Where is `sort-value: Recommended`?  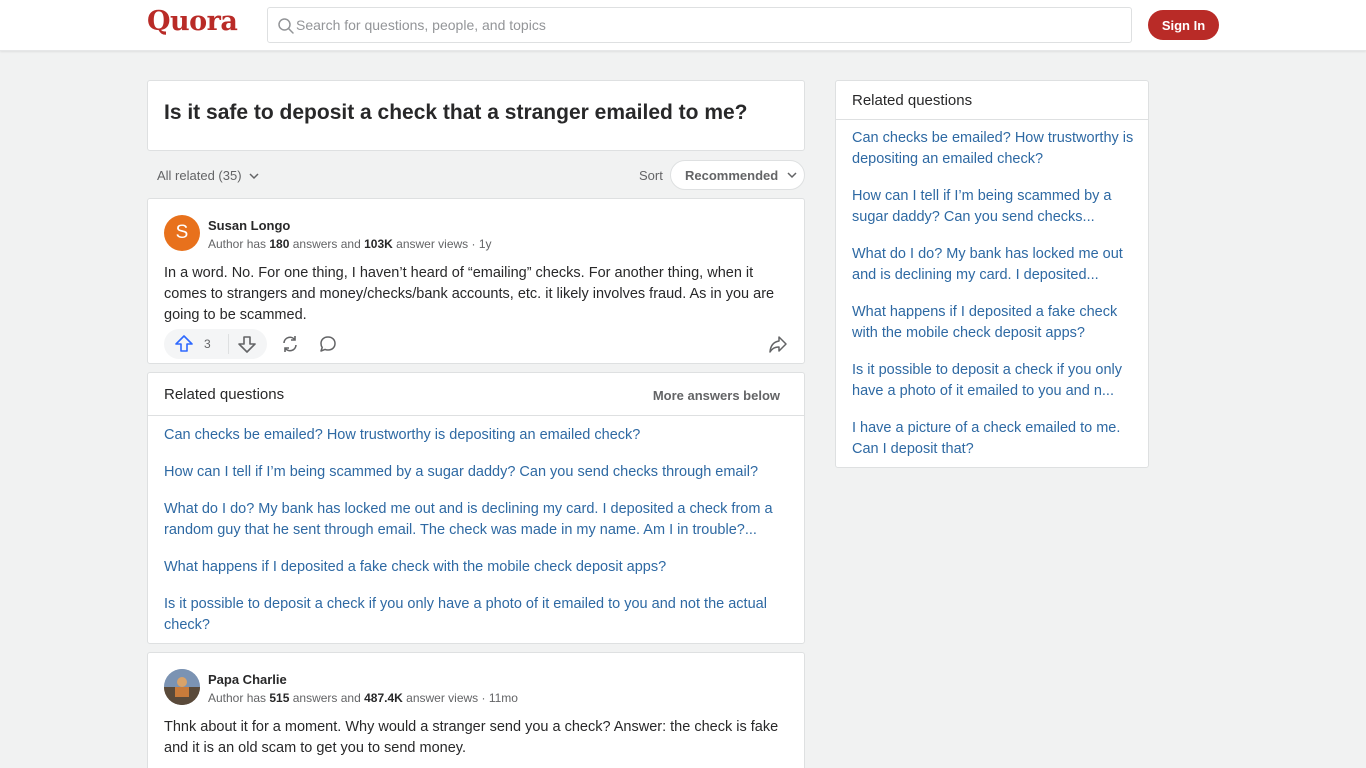
sort-value: Recommended is located at coordinates (732, 175).